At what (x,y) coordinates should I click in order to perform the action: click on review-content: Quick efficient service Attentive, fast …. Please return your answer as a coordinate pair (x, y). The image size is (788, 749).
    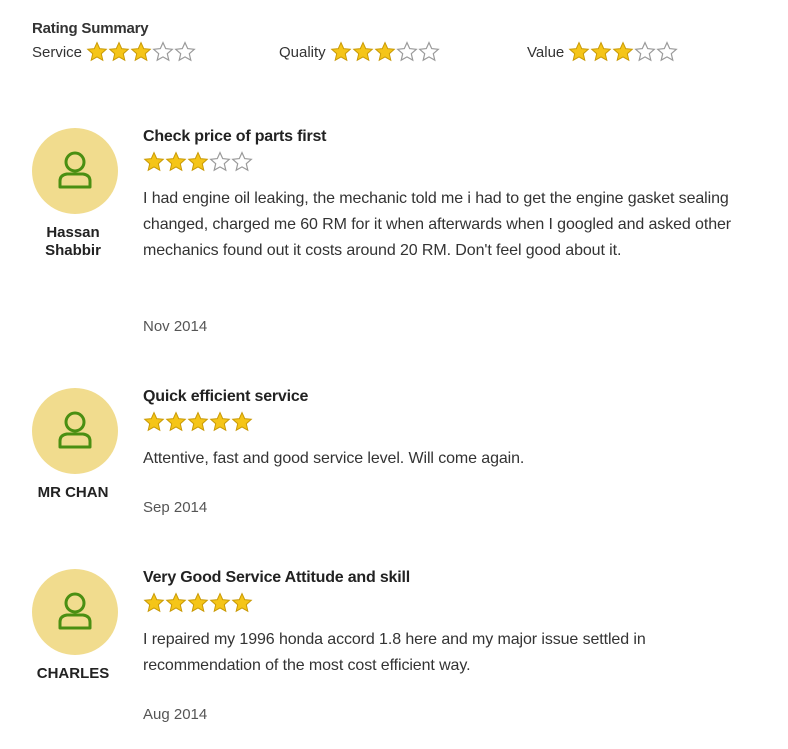
    Looking at the image, I should click on (453, 430).